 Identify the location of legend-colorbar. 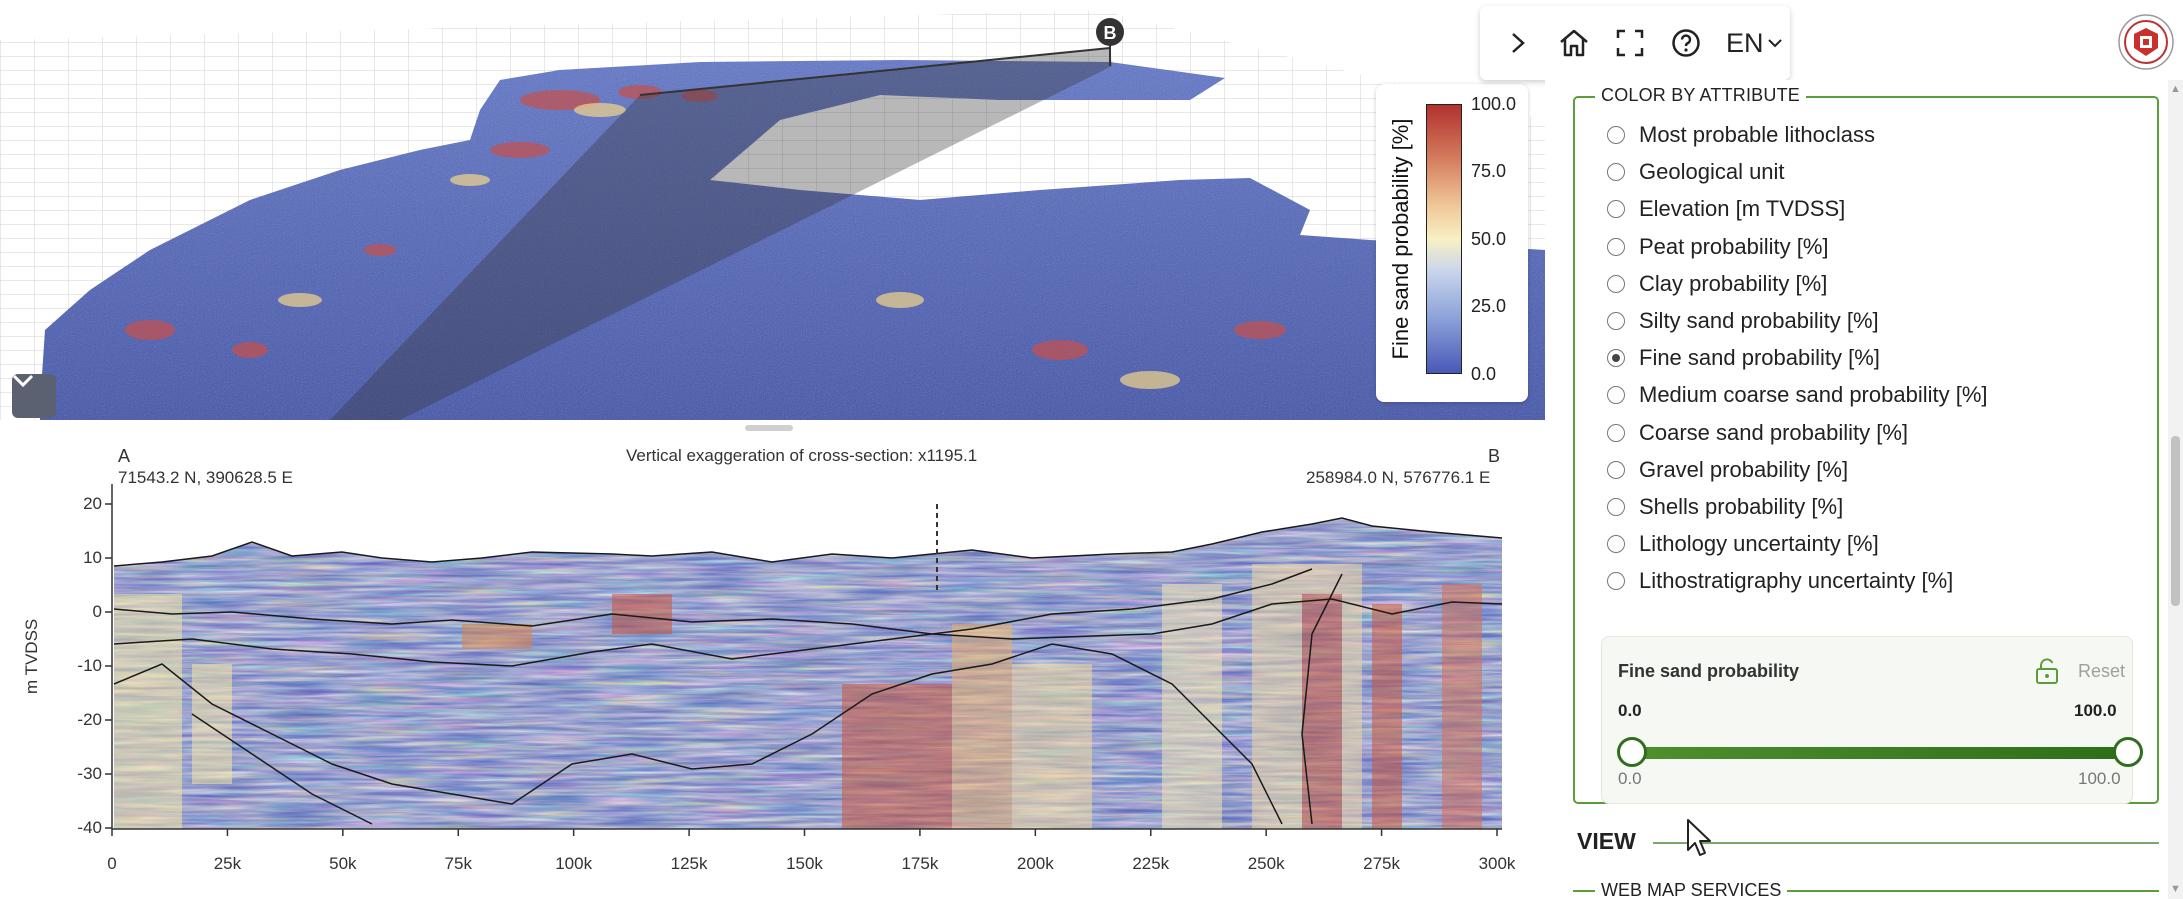
(1444, 239).